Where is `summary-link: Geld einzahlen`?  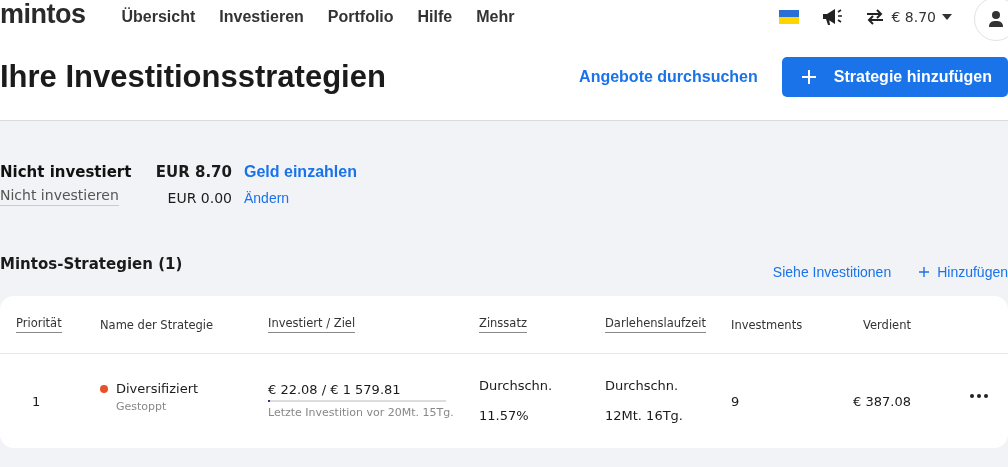 summary-link: Geld einzahlen is located at coordinates (309, 172).